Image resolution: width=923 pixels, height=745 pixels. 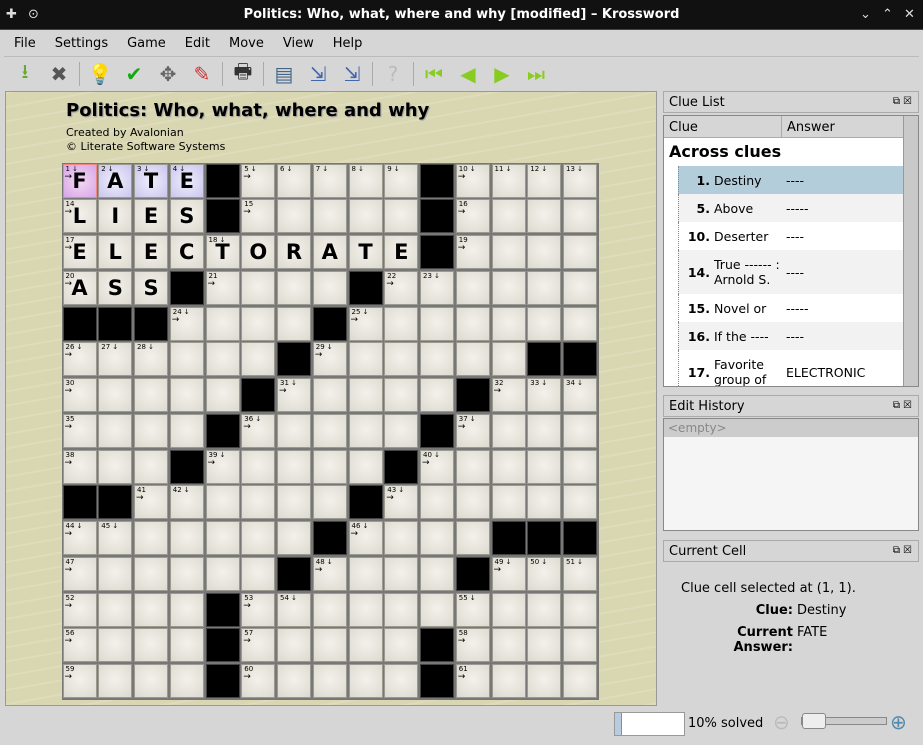 I want to click on save-button: ⭳, so click(x=25, y=74).